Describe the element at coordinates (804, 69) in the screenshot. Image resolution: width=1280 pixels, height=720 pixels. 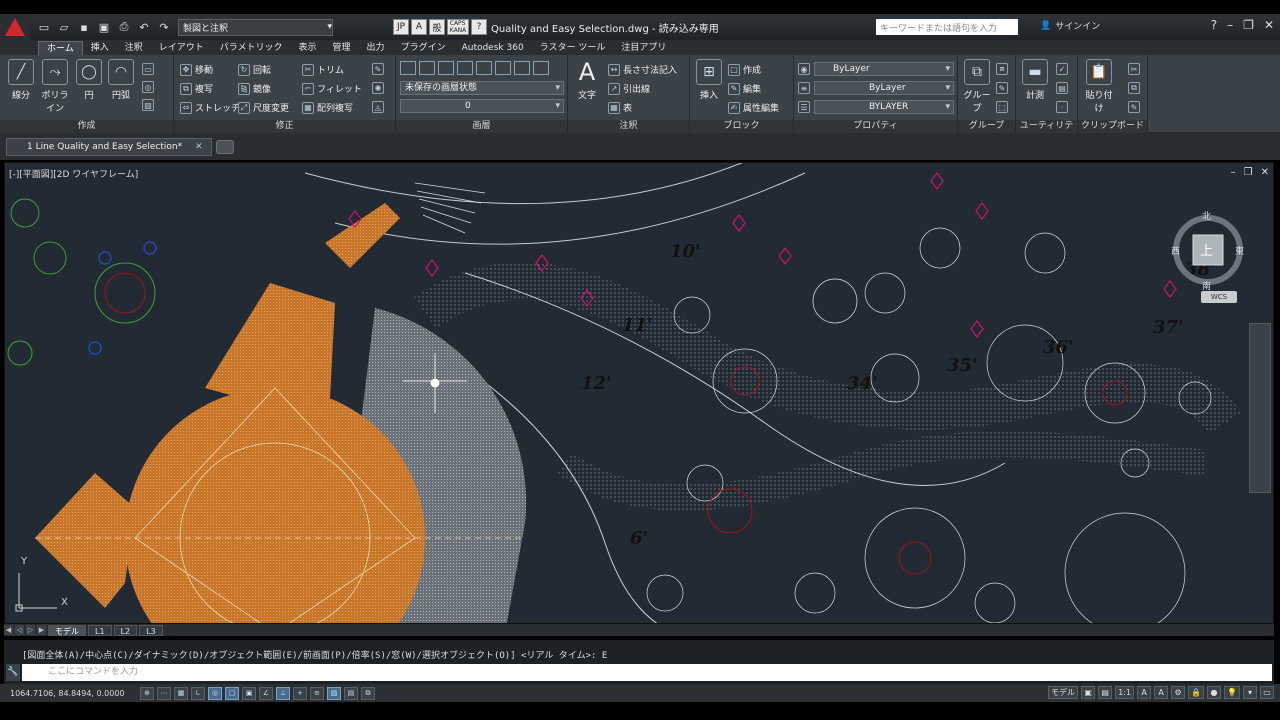
I see `match-properties-button: ◉` at that location.